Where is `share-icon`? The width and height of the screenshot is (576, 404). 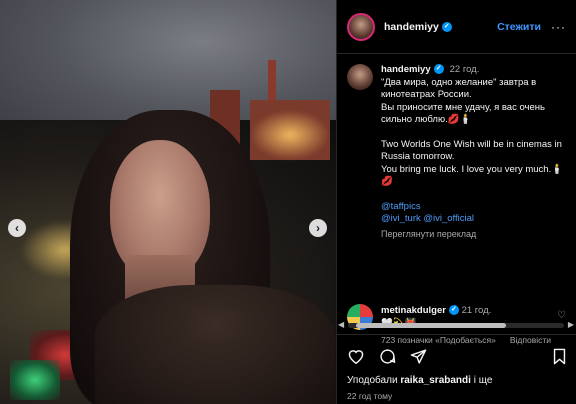
share-icon is located at coordinates (418, 356).